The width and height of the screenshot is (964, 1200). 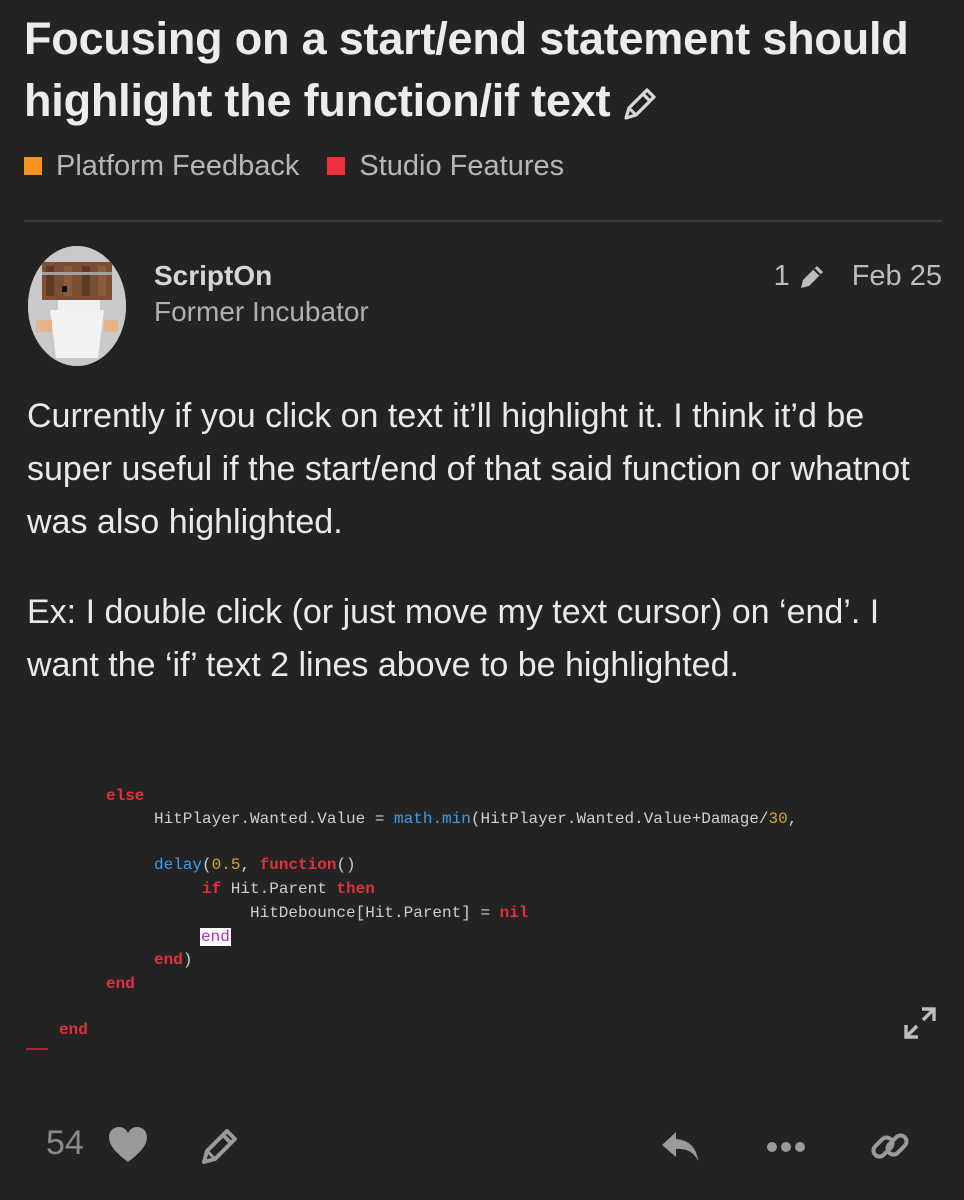 What do you see at coordinates (483, 221) in the screenshot?
I see `title-divider` at bounding box center [483, 221].